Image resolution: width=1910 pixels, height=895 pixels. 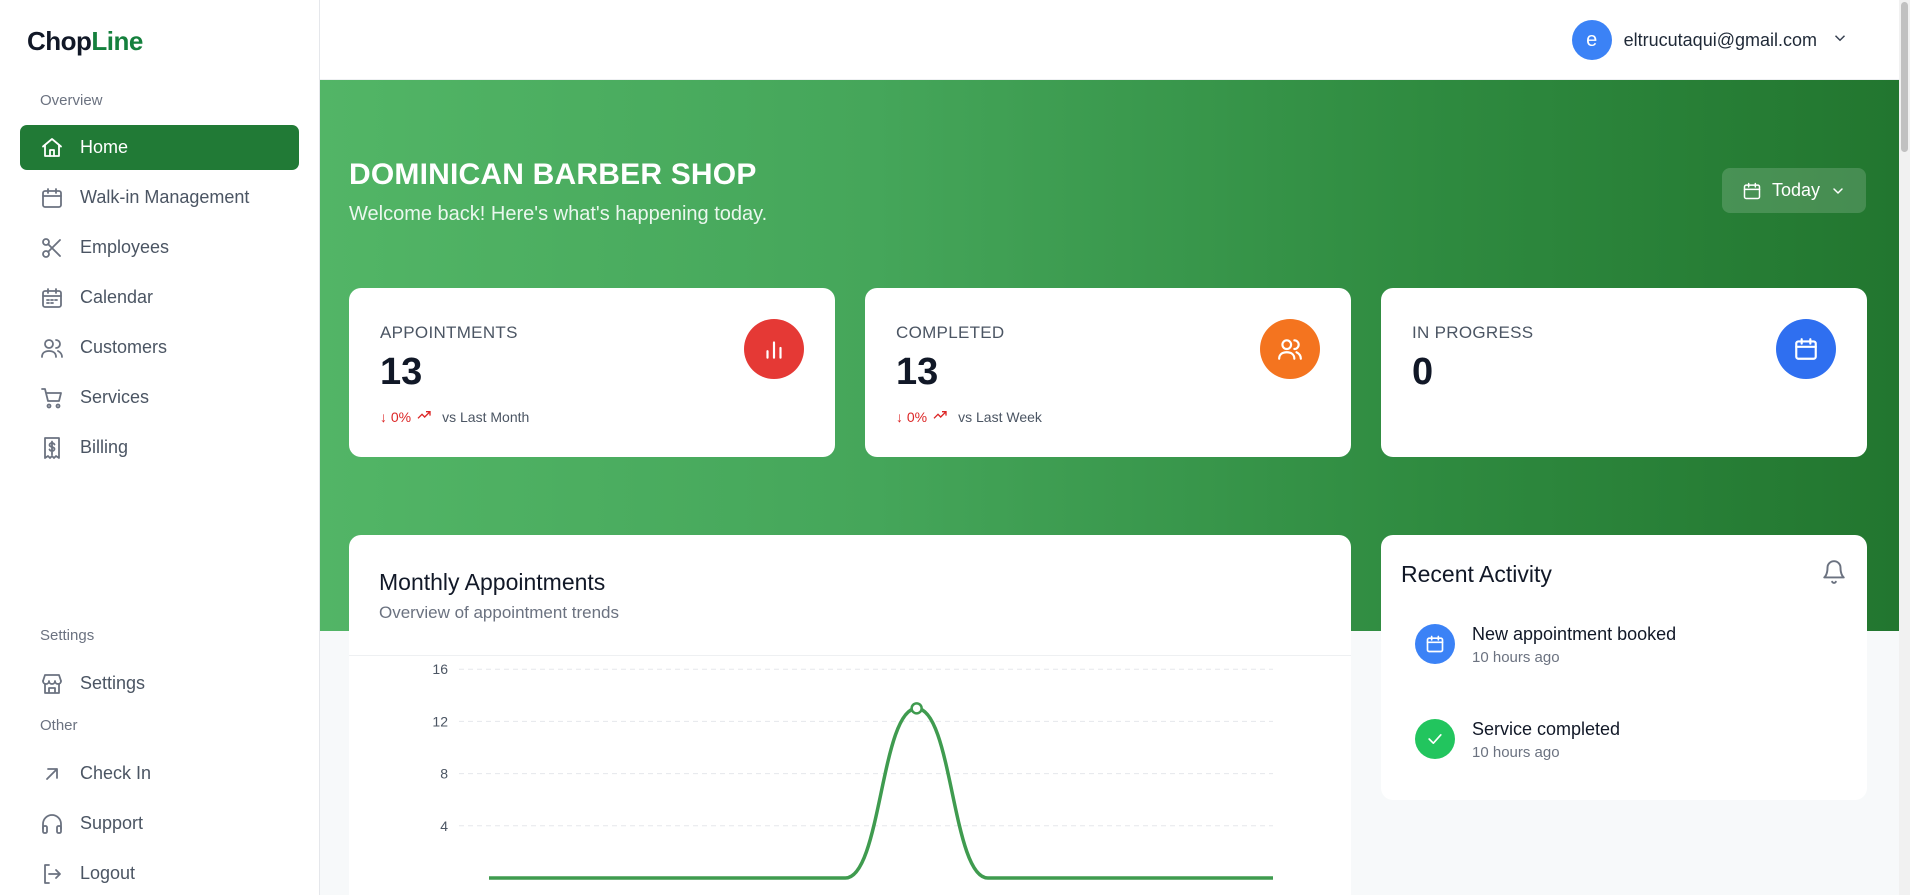 I want to click on data-point, so click(x=916, y=708).